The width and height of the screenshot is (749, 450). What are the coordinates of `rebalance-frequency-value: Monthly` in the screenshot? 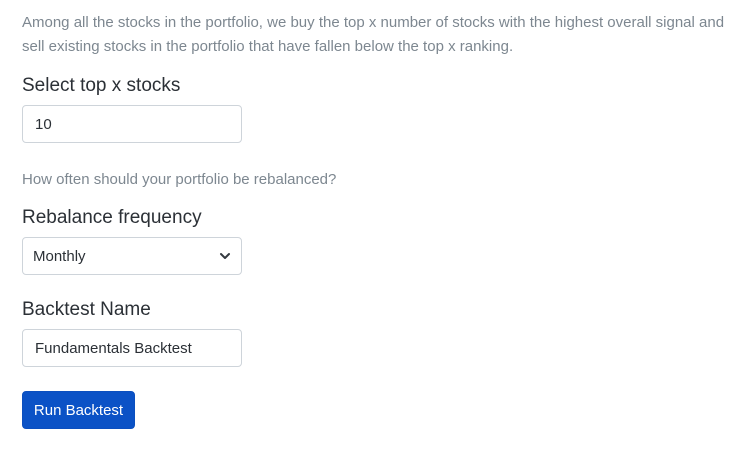 It's located at (59, 256).